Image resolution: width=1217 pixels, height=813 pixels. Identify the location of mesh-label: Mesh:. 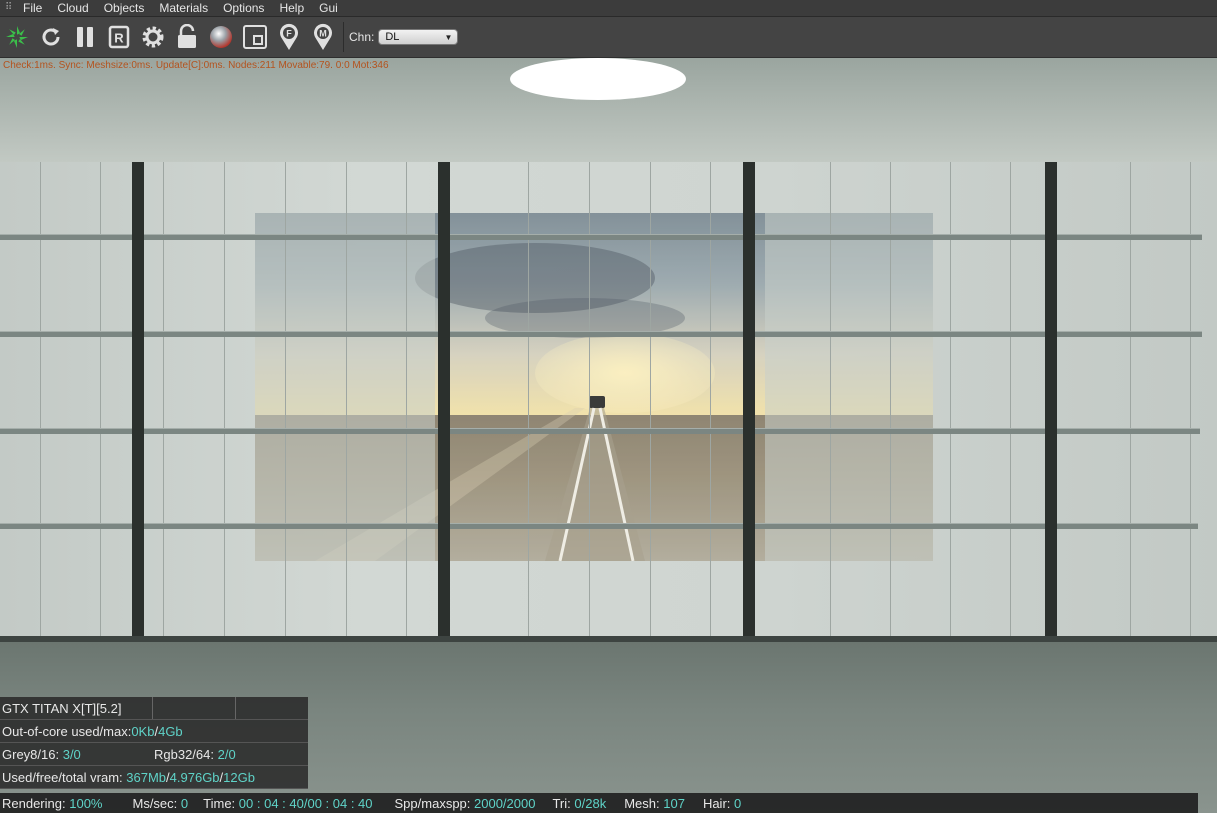
(642, 803).